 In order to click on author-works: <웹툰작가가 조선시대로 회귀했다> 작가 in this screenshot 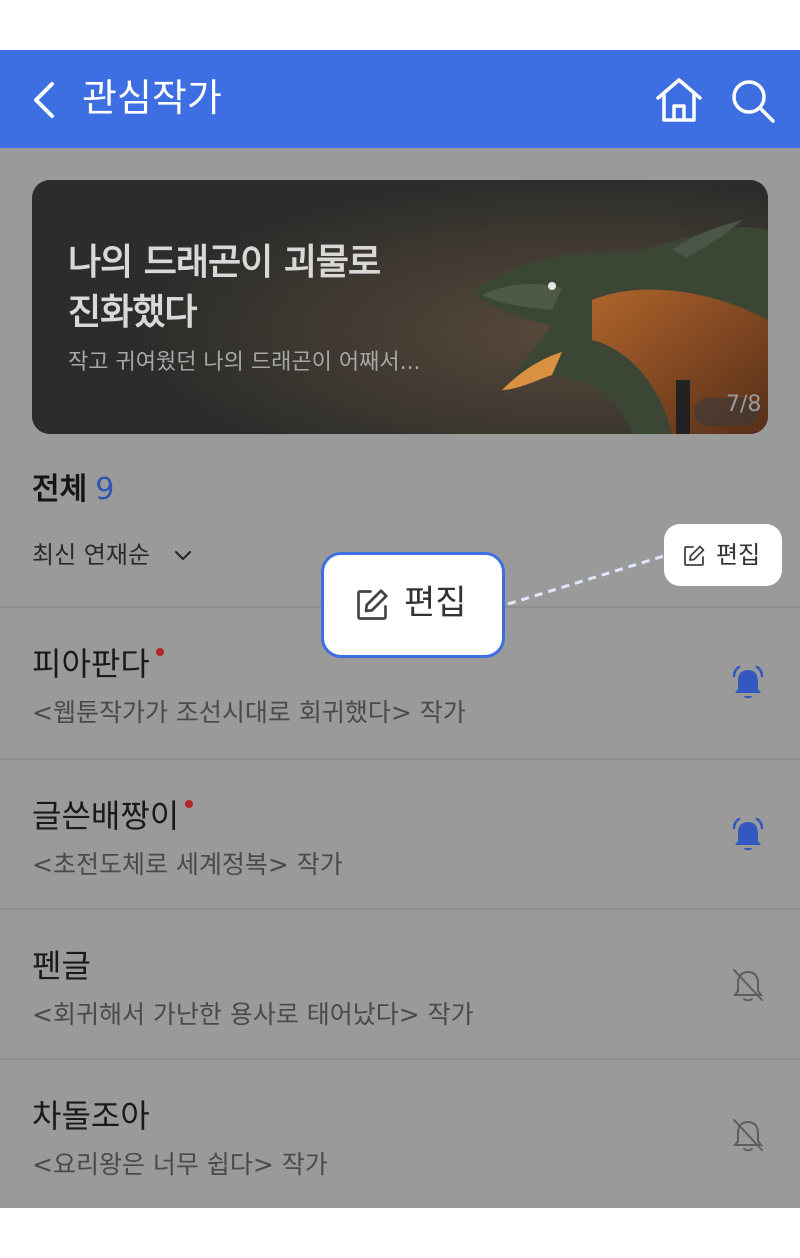, I will do `click(249, 712)`.